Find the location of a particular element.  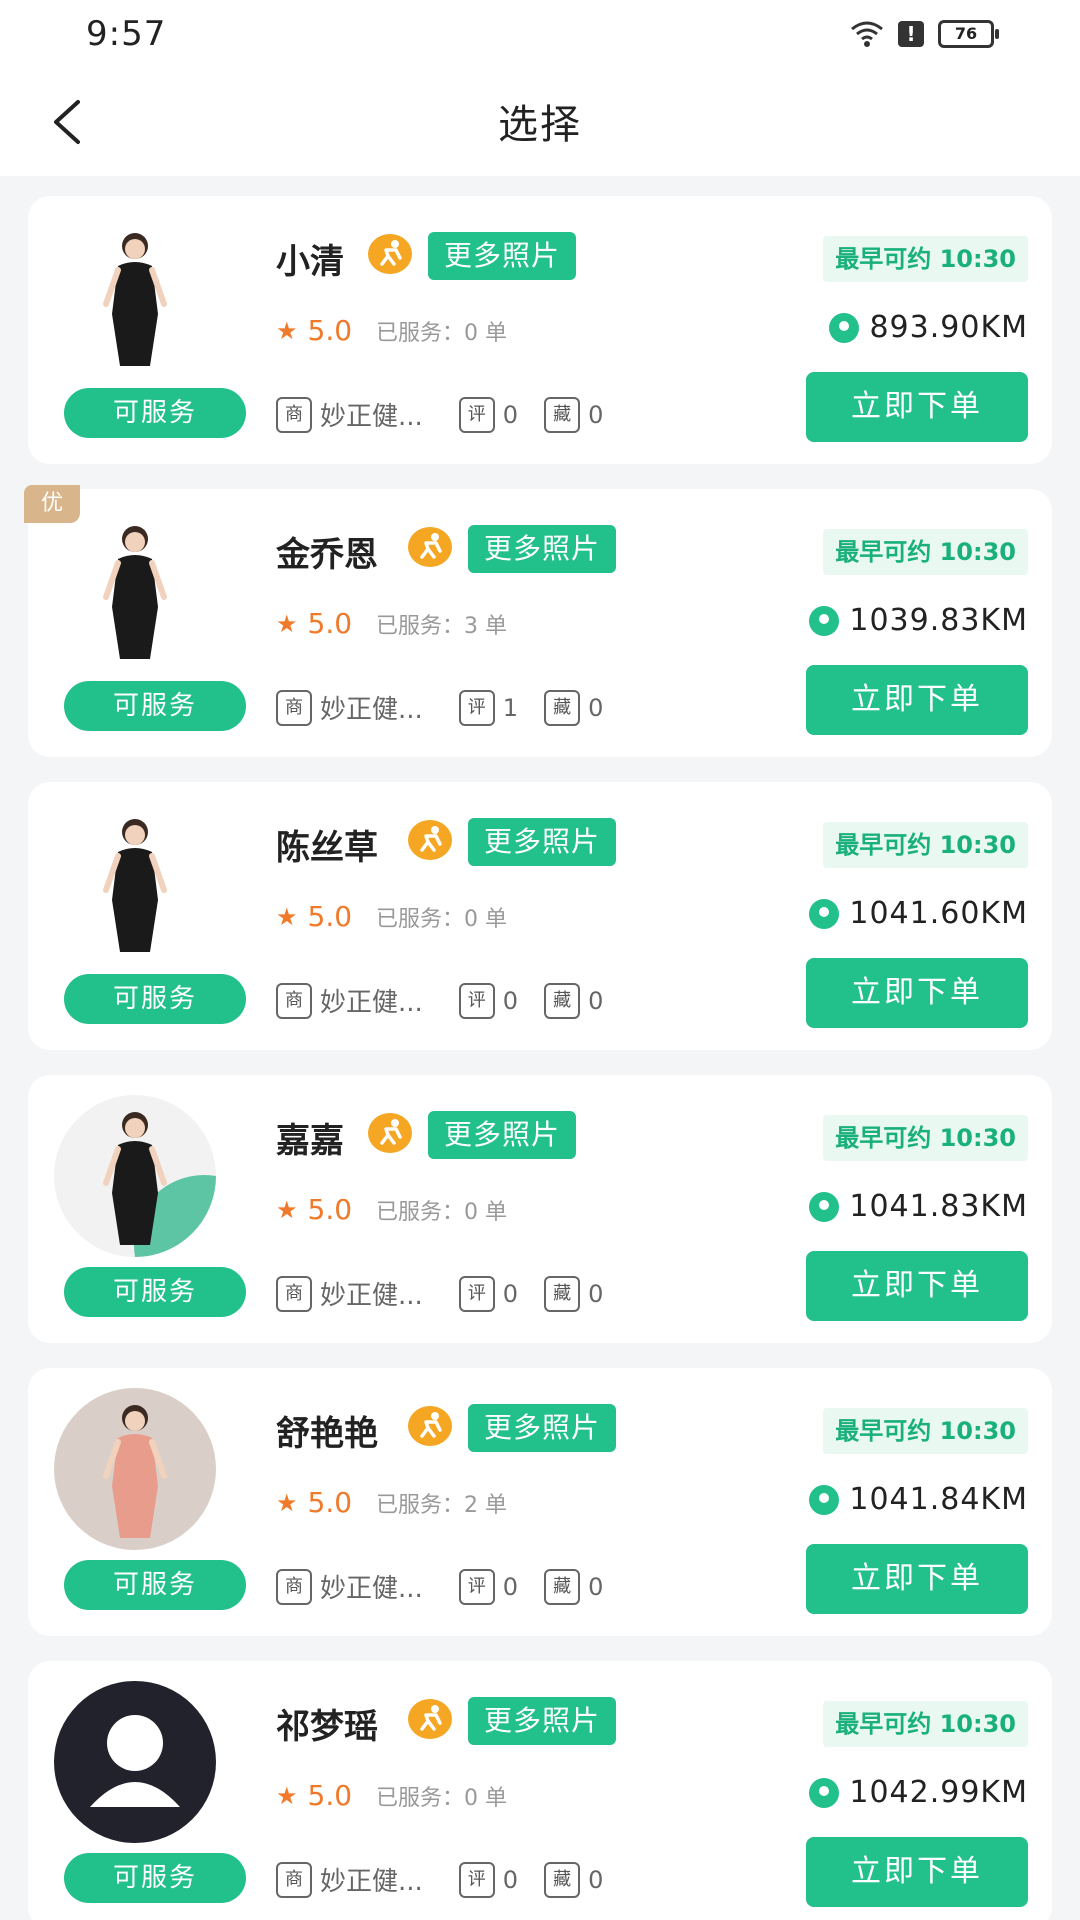

distance-row: 1041.60KM is located at coordinates (918, 913).